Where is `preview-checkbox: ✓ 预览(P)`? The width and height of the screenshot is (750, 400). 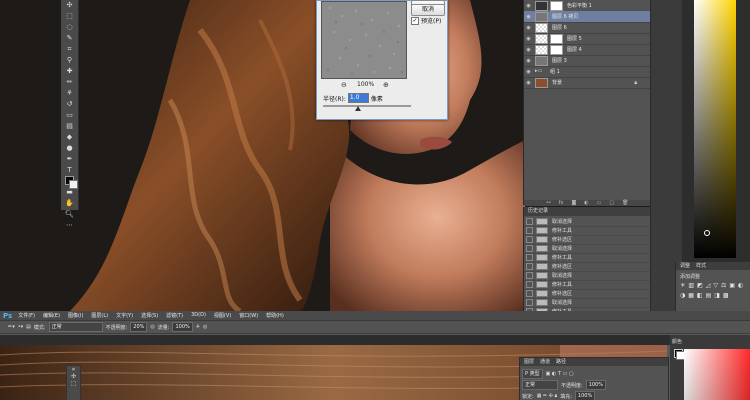 preview-checkbox: ✓ 预览(P) is located at coordinates (426, 20).